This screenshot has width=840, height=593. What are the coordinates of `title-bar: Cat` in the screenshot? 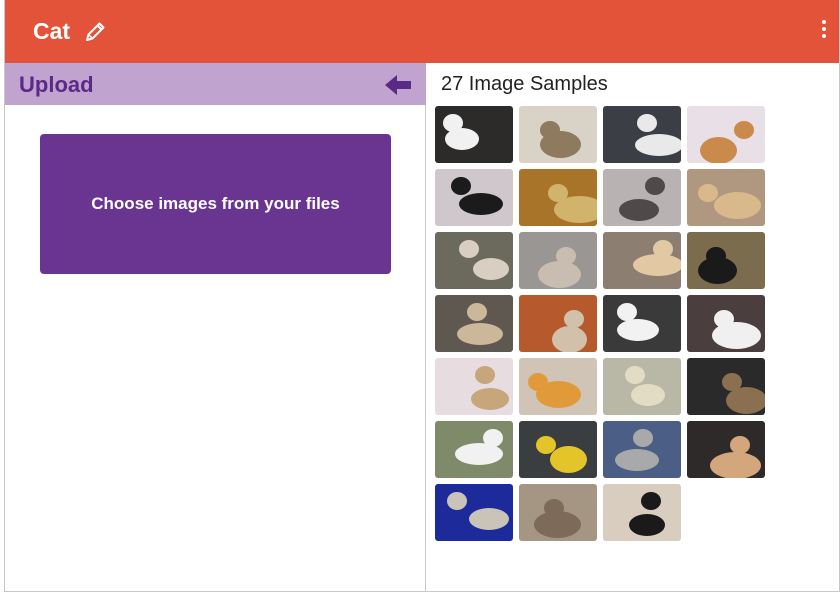 It's located at (422, 31).